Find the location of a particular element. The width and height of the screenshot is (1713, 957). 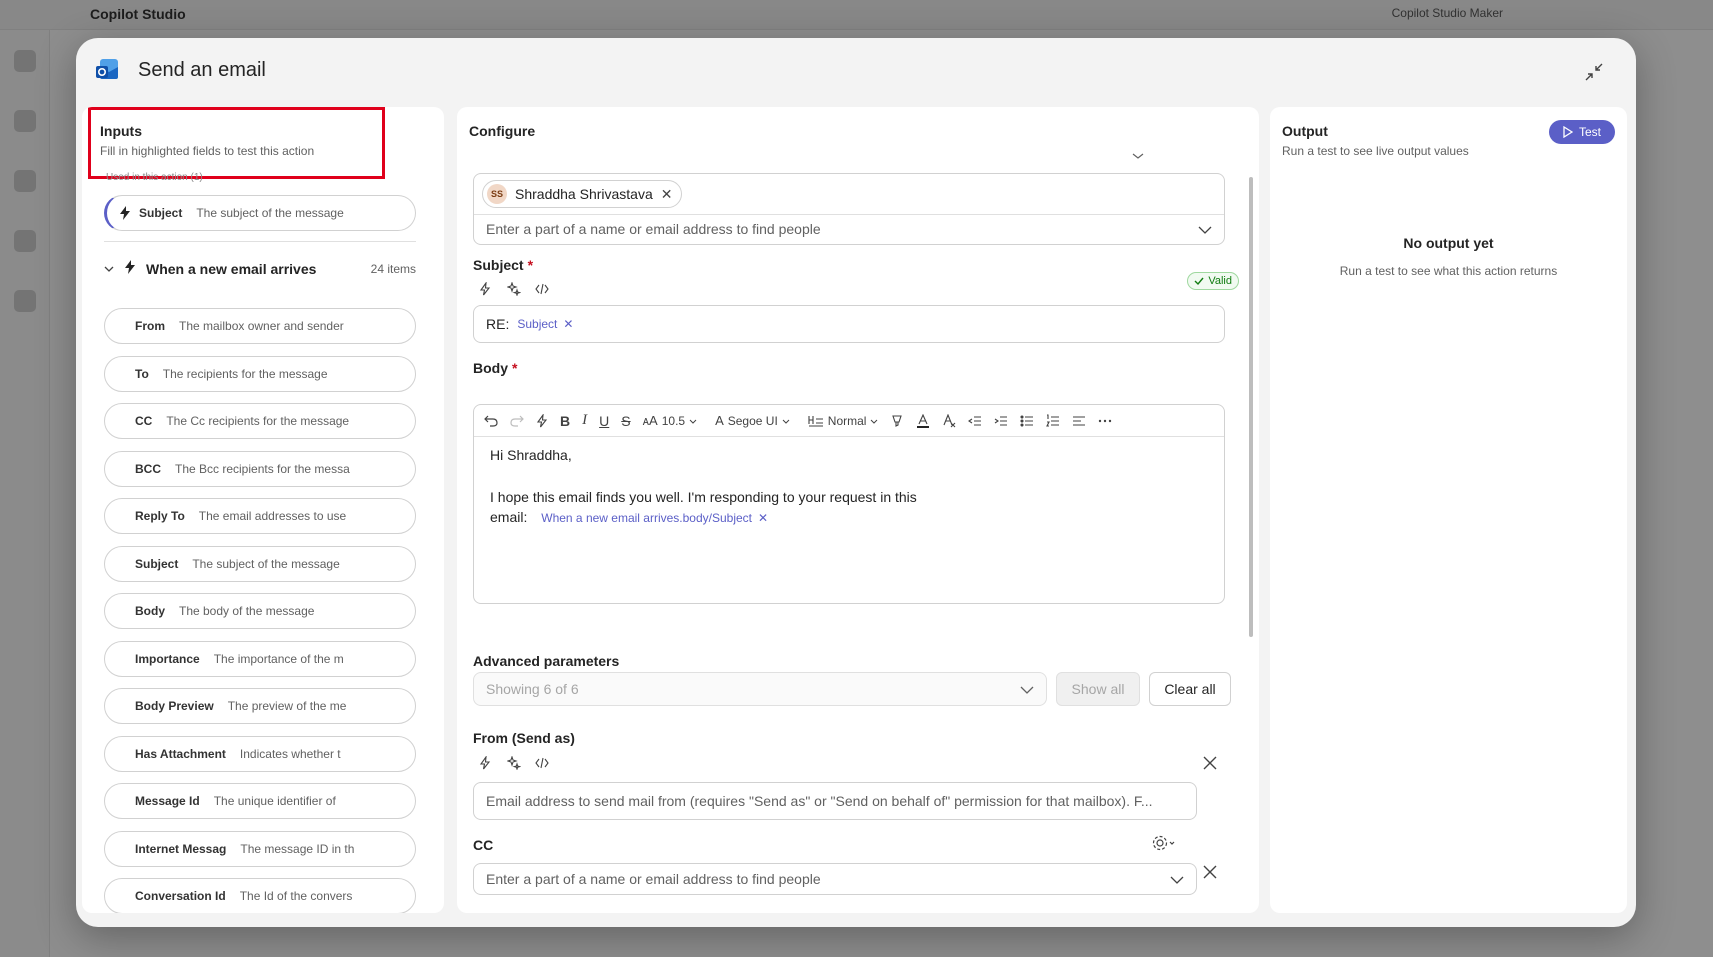

input-desc: The subject of the message is located at coordinates (266, 563).